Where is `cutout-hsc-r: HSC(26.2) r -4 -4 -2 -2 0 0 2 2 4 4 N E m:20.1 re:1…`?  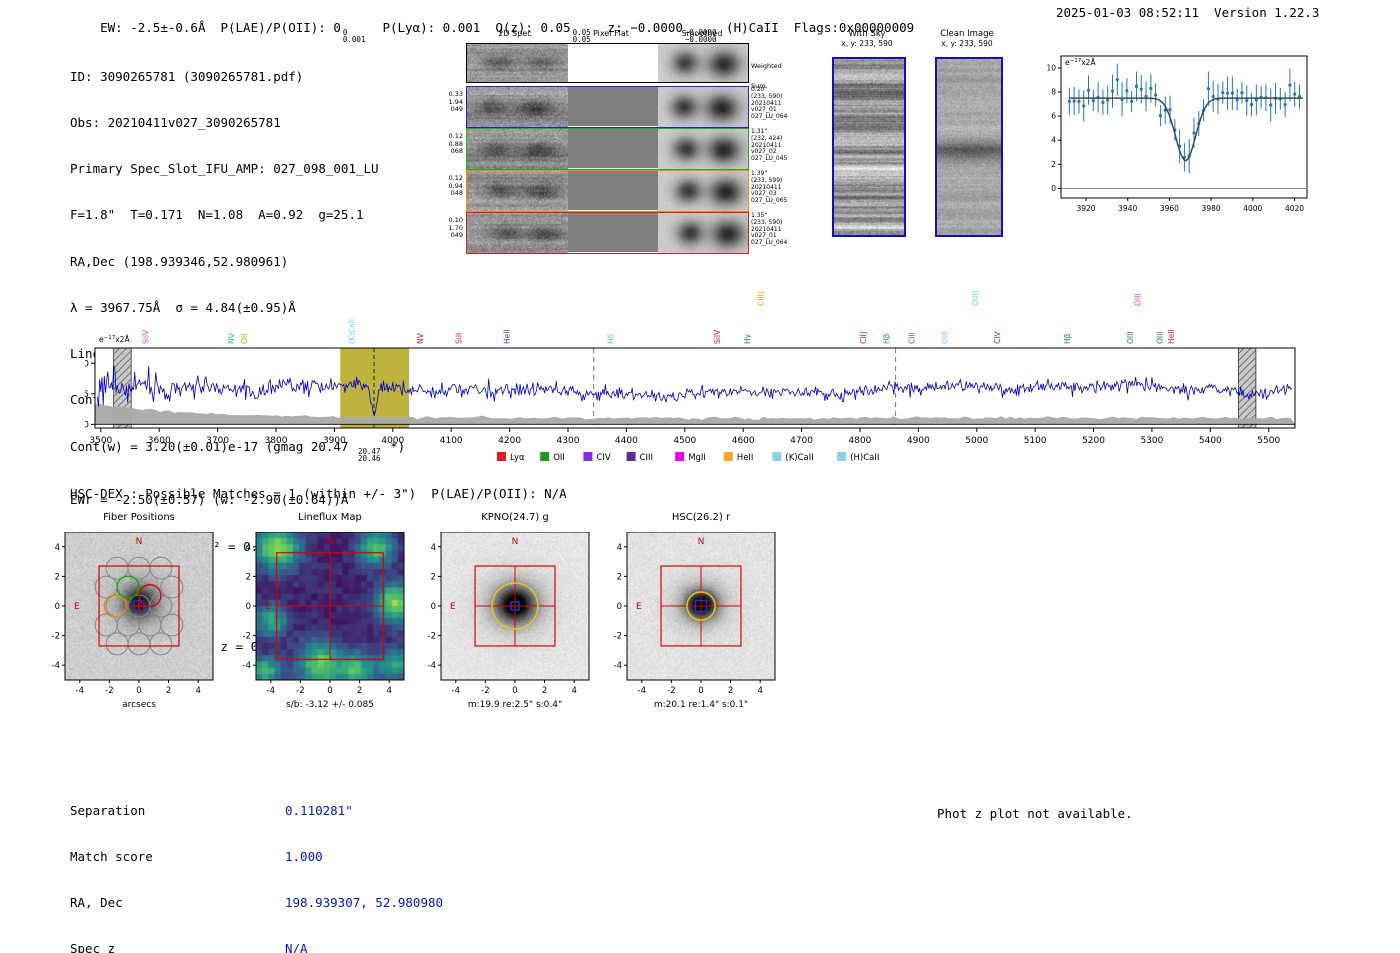 cutout-hsc-r: HSC(26.2) r -4 -4 -2 -2 0 0 2 2 4 4 N E m:20.1 re:1… is located at coordinates (702, 620).